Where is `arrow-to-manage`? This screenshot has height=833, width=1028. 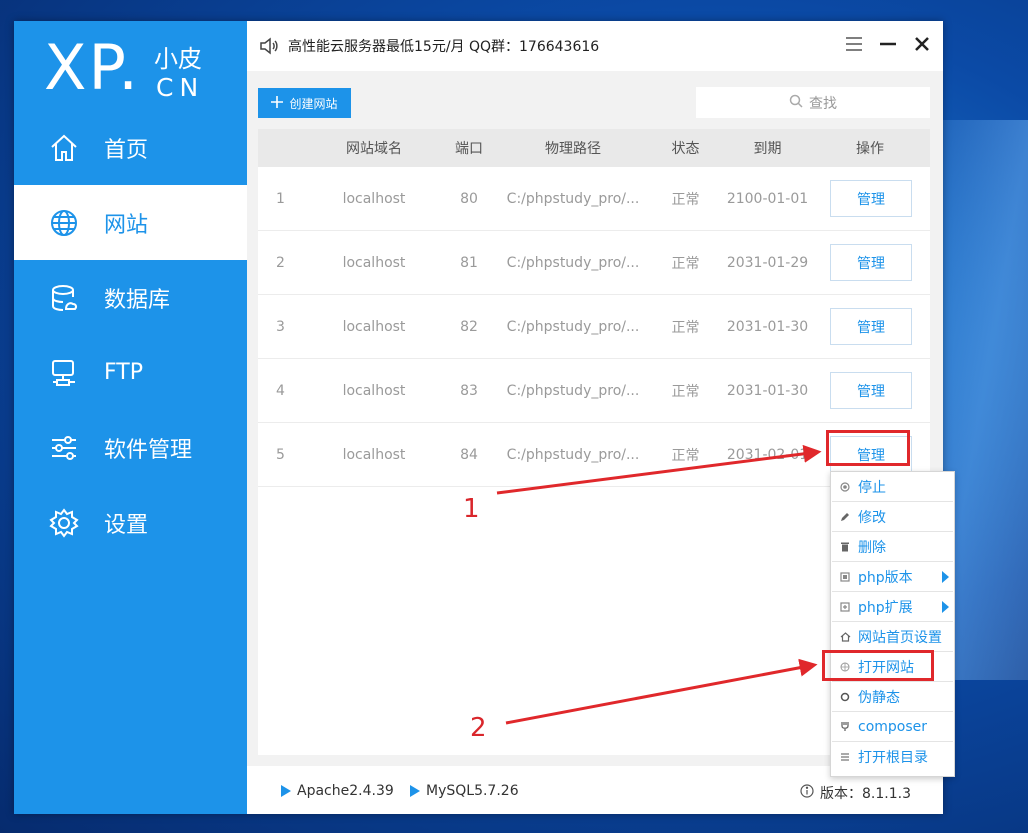
arrow-to-manage is located at coordinates (659, 469).